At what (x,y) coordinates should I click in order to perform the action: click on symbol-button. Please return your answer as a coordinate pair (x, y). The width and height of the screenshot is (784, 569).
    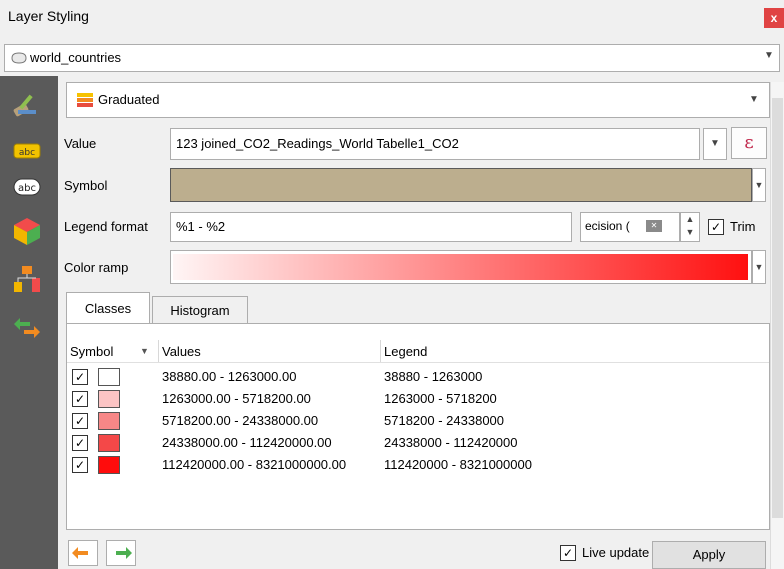
    Looking at the image, I should click on (461, 185).